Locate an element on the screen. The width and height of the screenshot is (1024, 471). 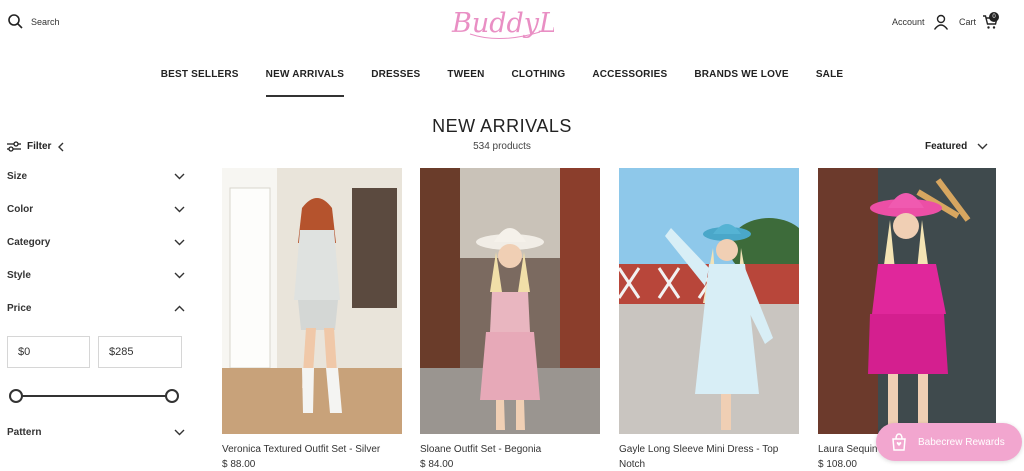
account-label: Account is located at coordinates (908, 22).